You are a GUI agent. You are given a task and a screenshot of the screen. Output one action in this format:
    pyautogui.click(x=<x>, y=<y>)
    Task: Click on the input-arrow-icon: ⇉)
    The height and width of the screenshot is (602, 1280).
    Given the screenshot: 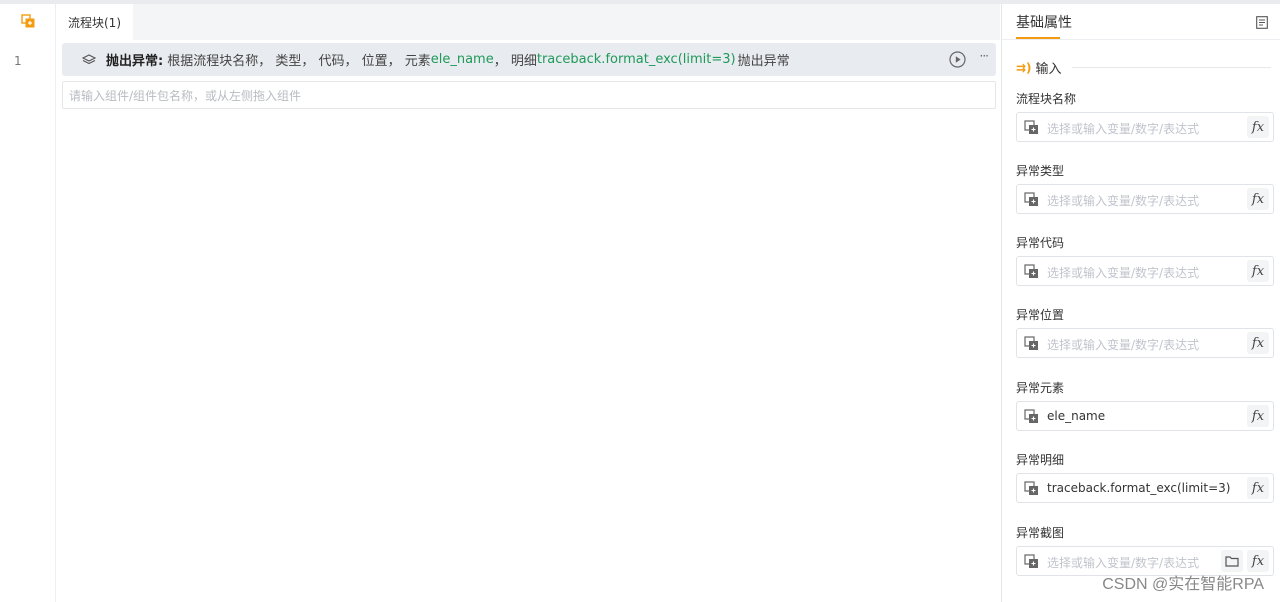 What is the action you would take?
    pyautogui.click(x=1024, y=67)
    